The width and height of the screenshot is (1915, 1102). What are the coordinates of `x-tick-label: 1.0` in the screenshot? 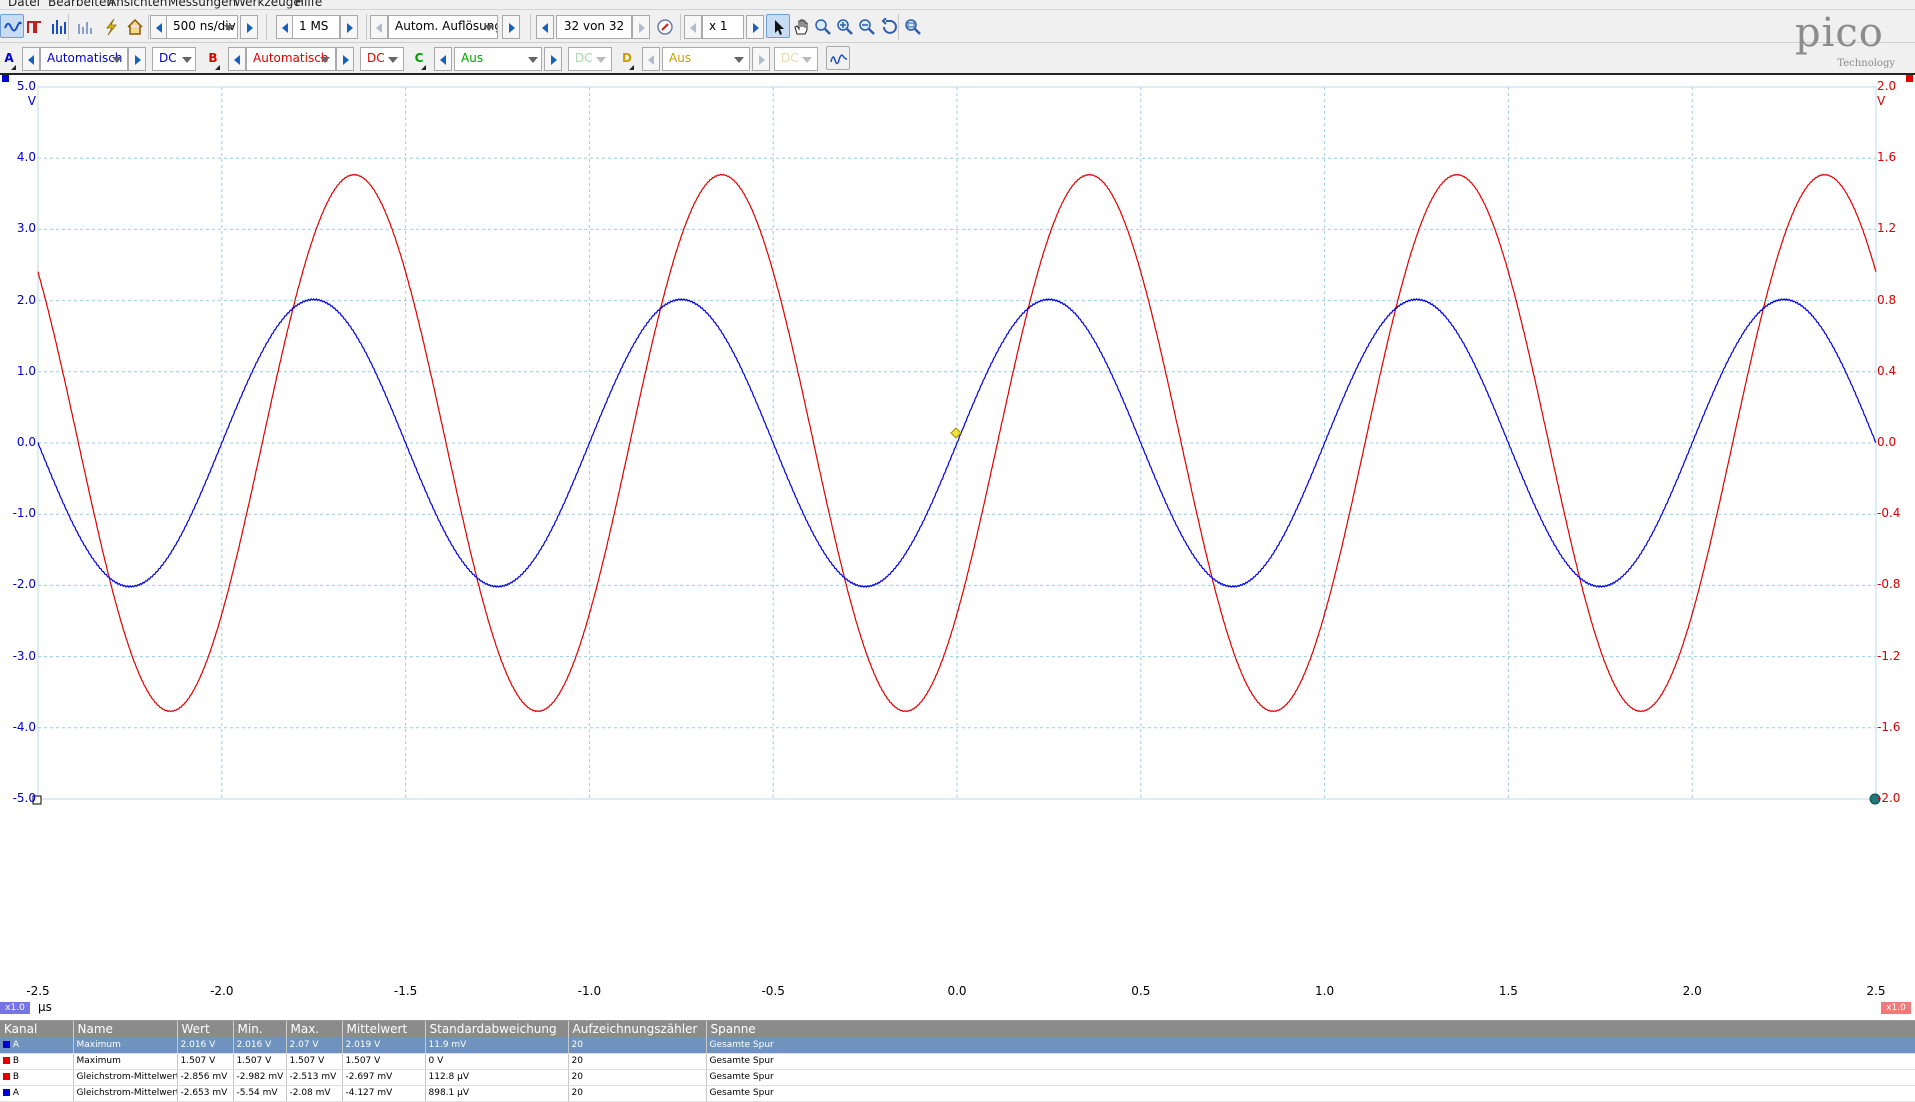 It's located at (1325, 991).